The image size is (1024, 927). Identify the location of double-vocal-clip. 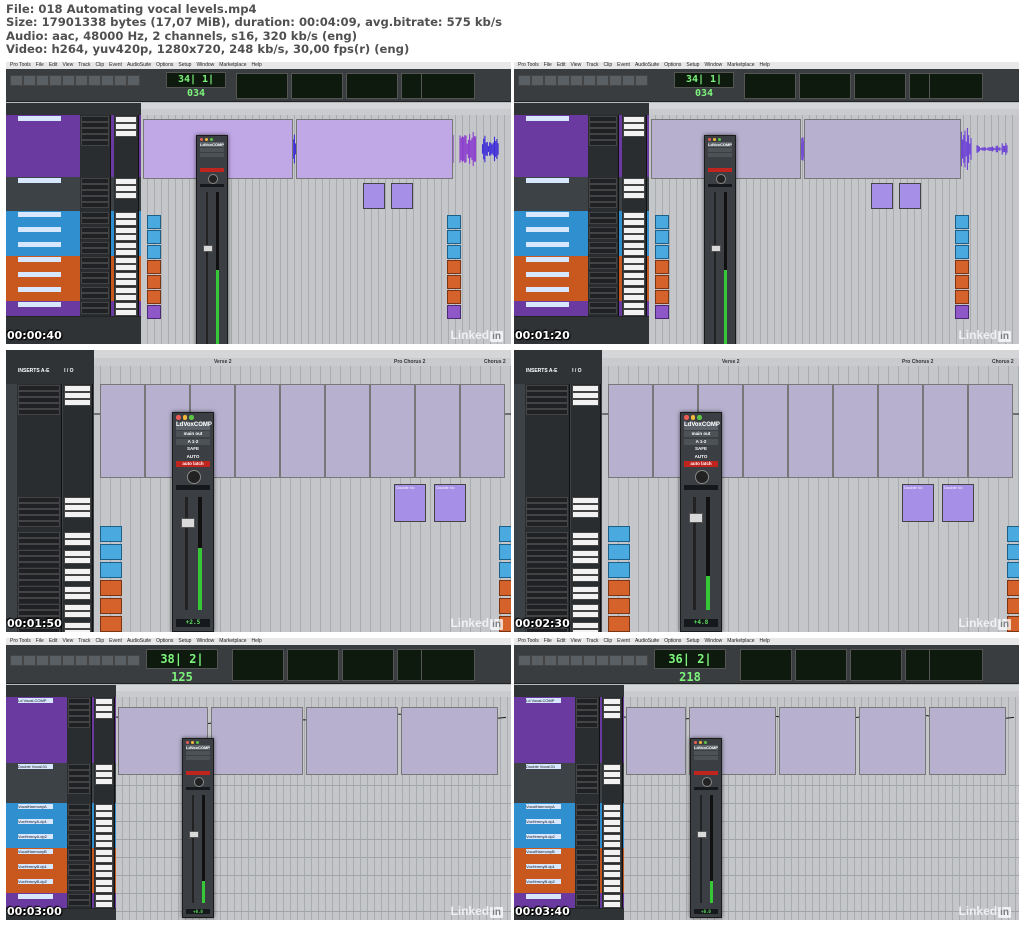
(882, 196).